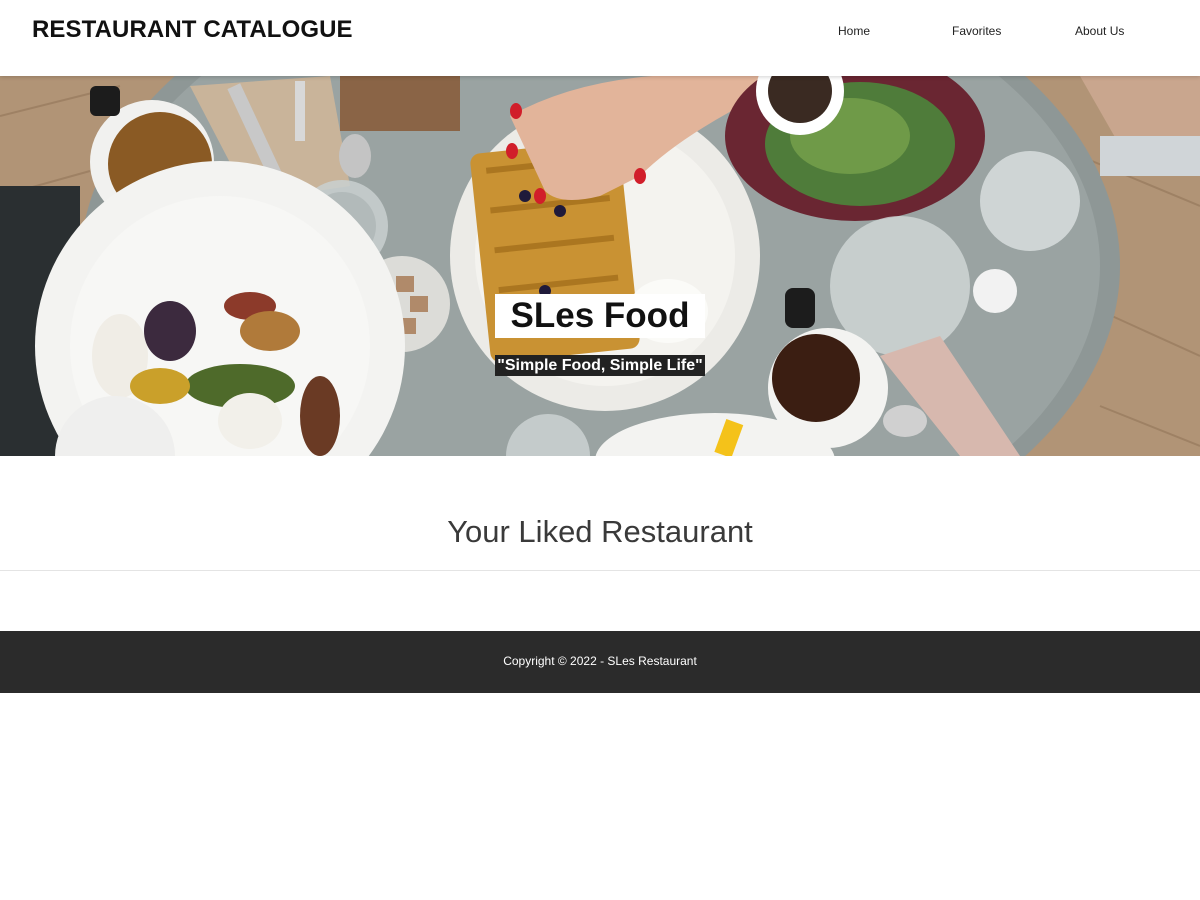 Image resolution: width=1200 pixels, height=900 pixels. Describe the element at coordinates (1099, 31) in the screenshot. I see `nav-link-about-us: About Us` at that location.